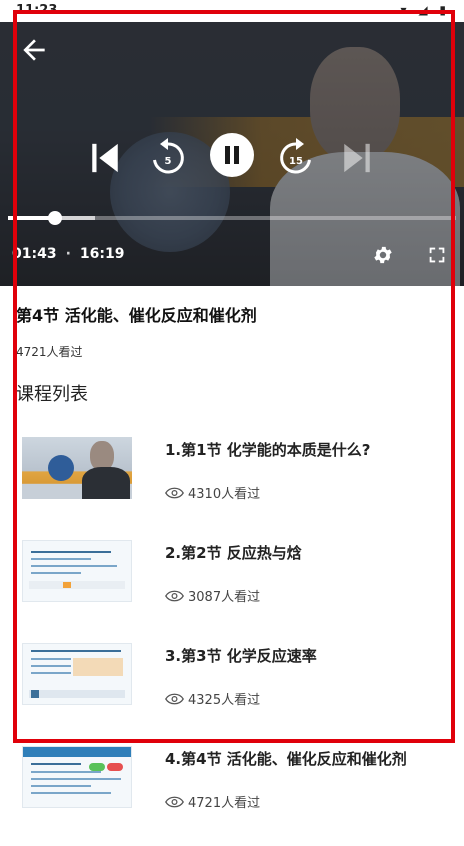 This screenshot has width=464, height=846. Describe the element at coordinates (224, 597) in the screenshot. I see `course-item-views-count: 3087人看过` at that location.